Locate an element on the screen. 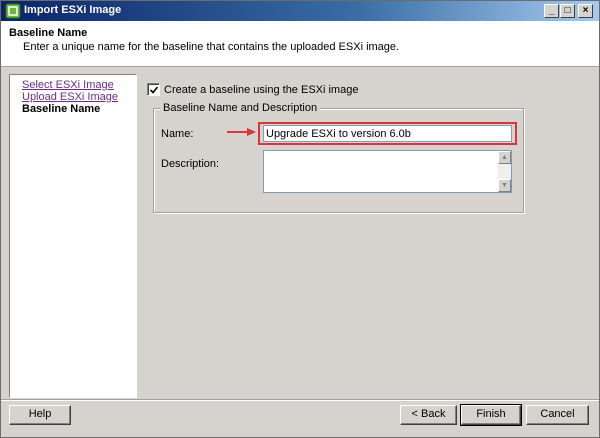 The width and height of the screenshot is (600, 438). finish-button: Finish is located at coordinates (491, 415).